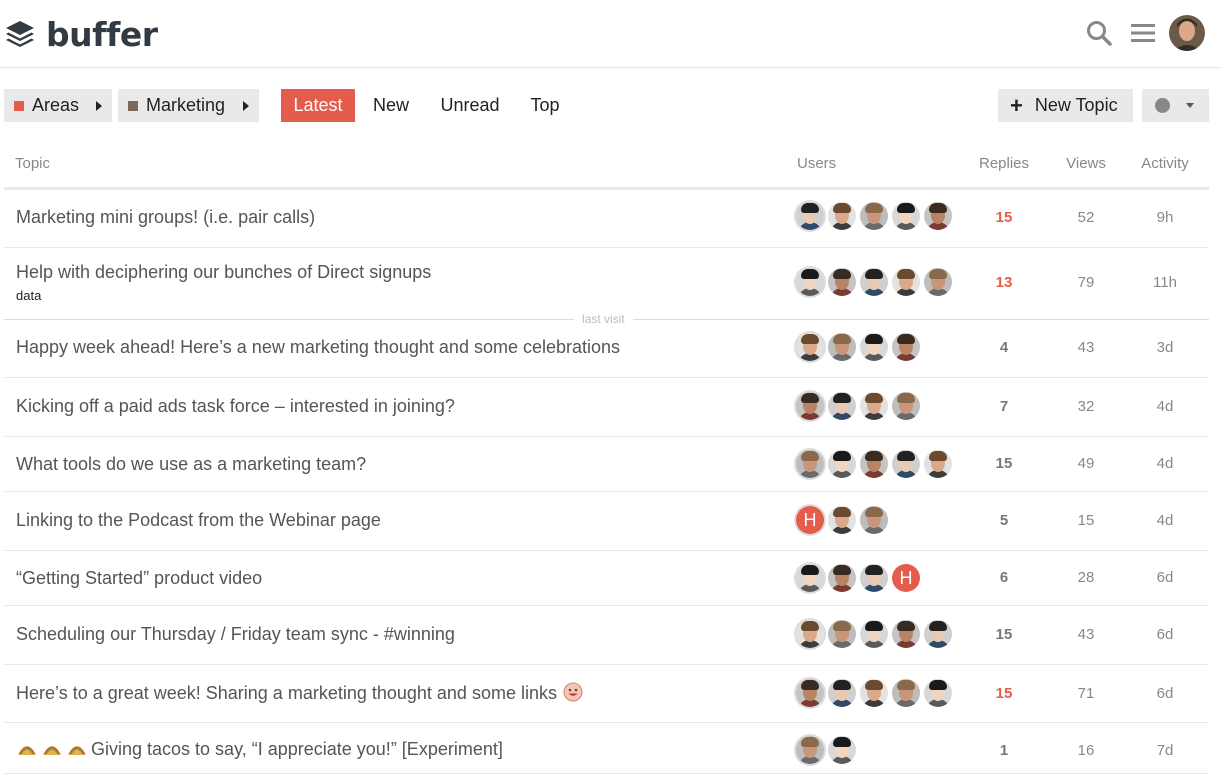 Image resolution: width=1221 pixels, height=774 pixels. Describe the element at coordinates (1099, 33) in the screenshot. I see `search-icon` at that location.